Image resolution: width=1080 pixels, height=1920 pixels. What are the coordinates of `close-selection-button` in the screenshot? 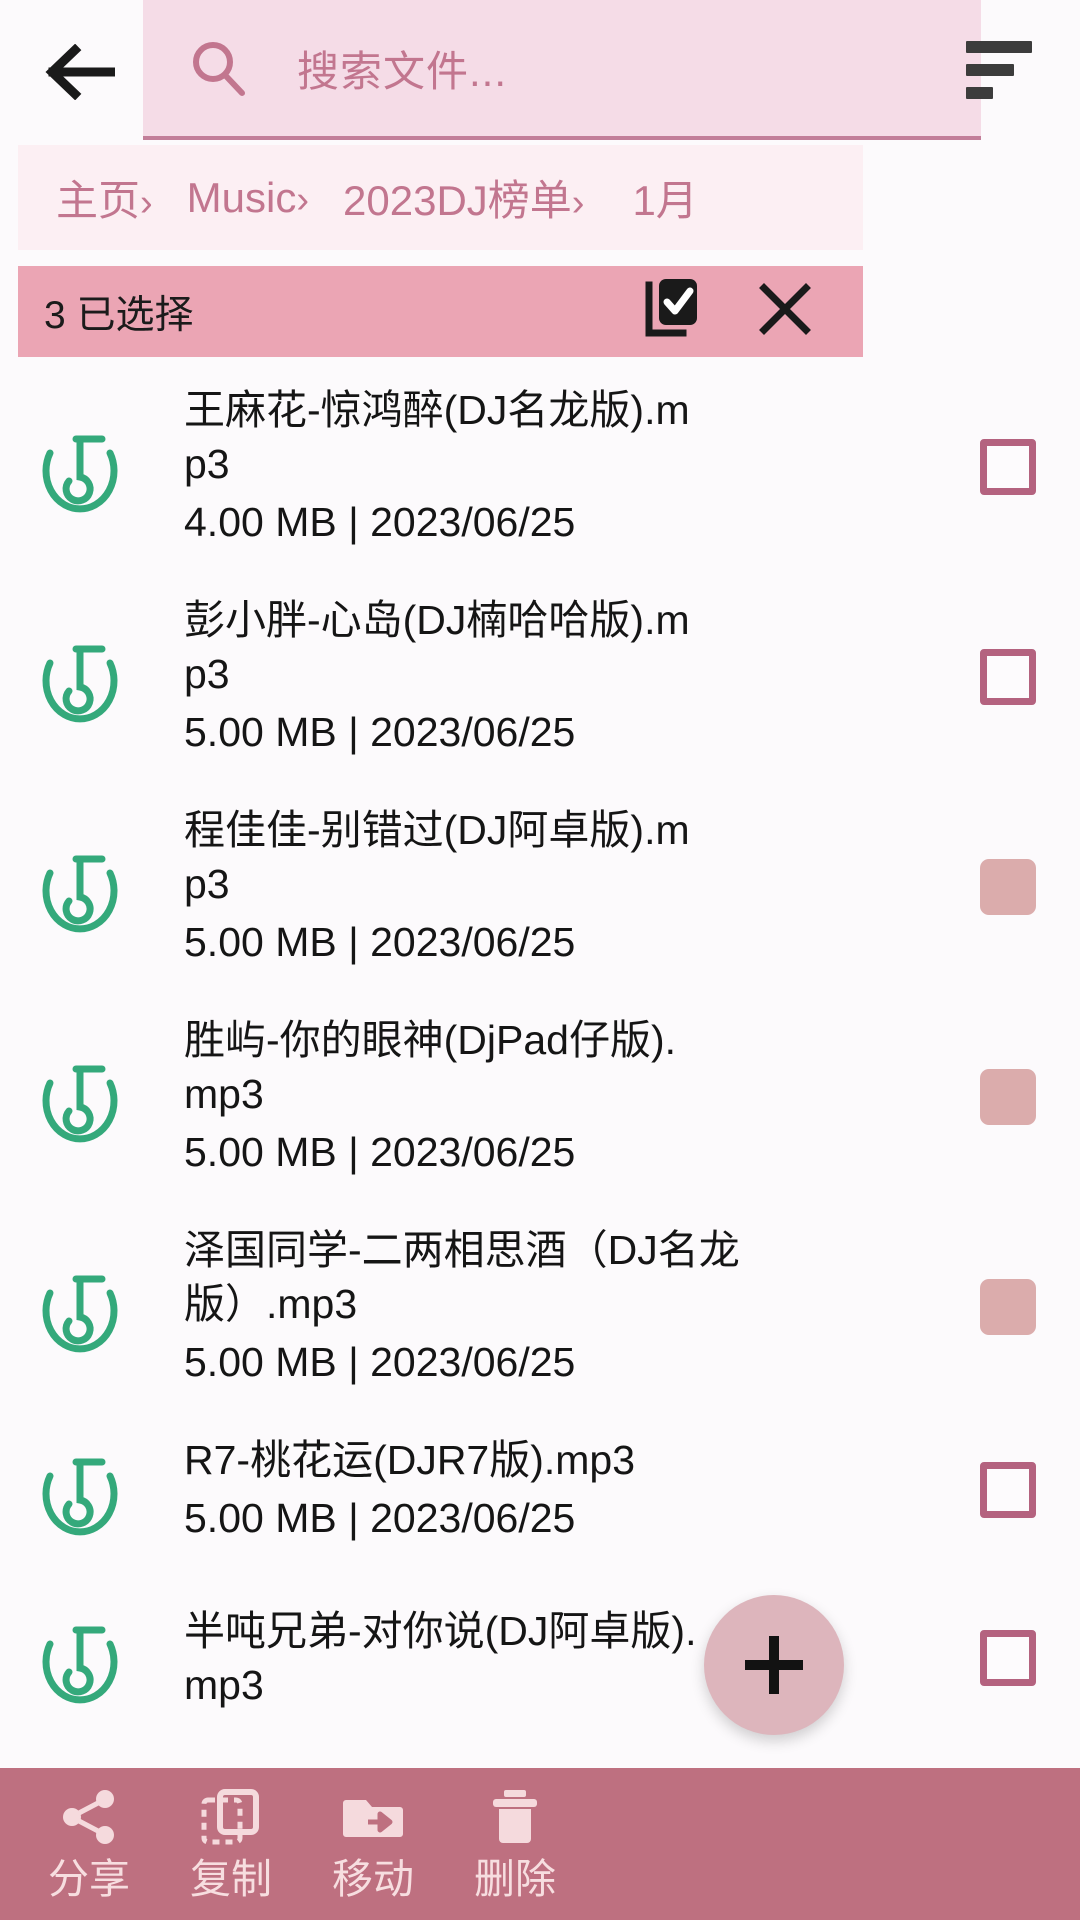 It's located at (785, 311).